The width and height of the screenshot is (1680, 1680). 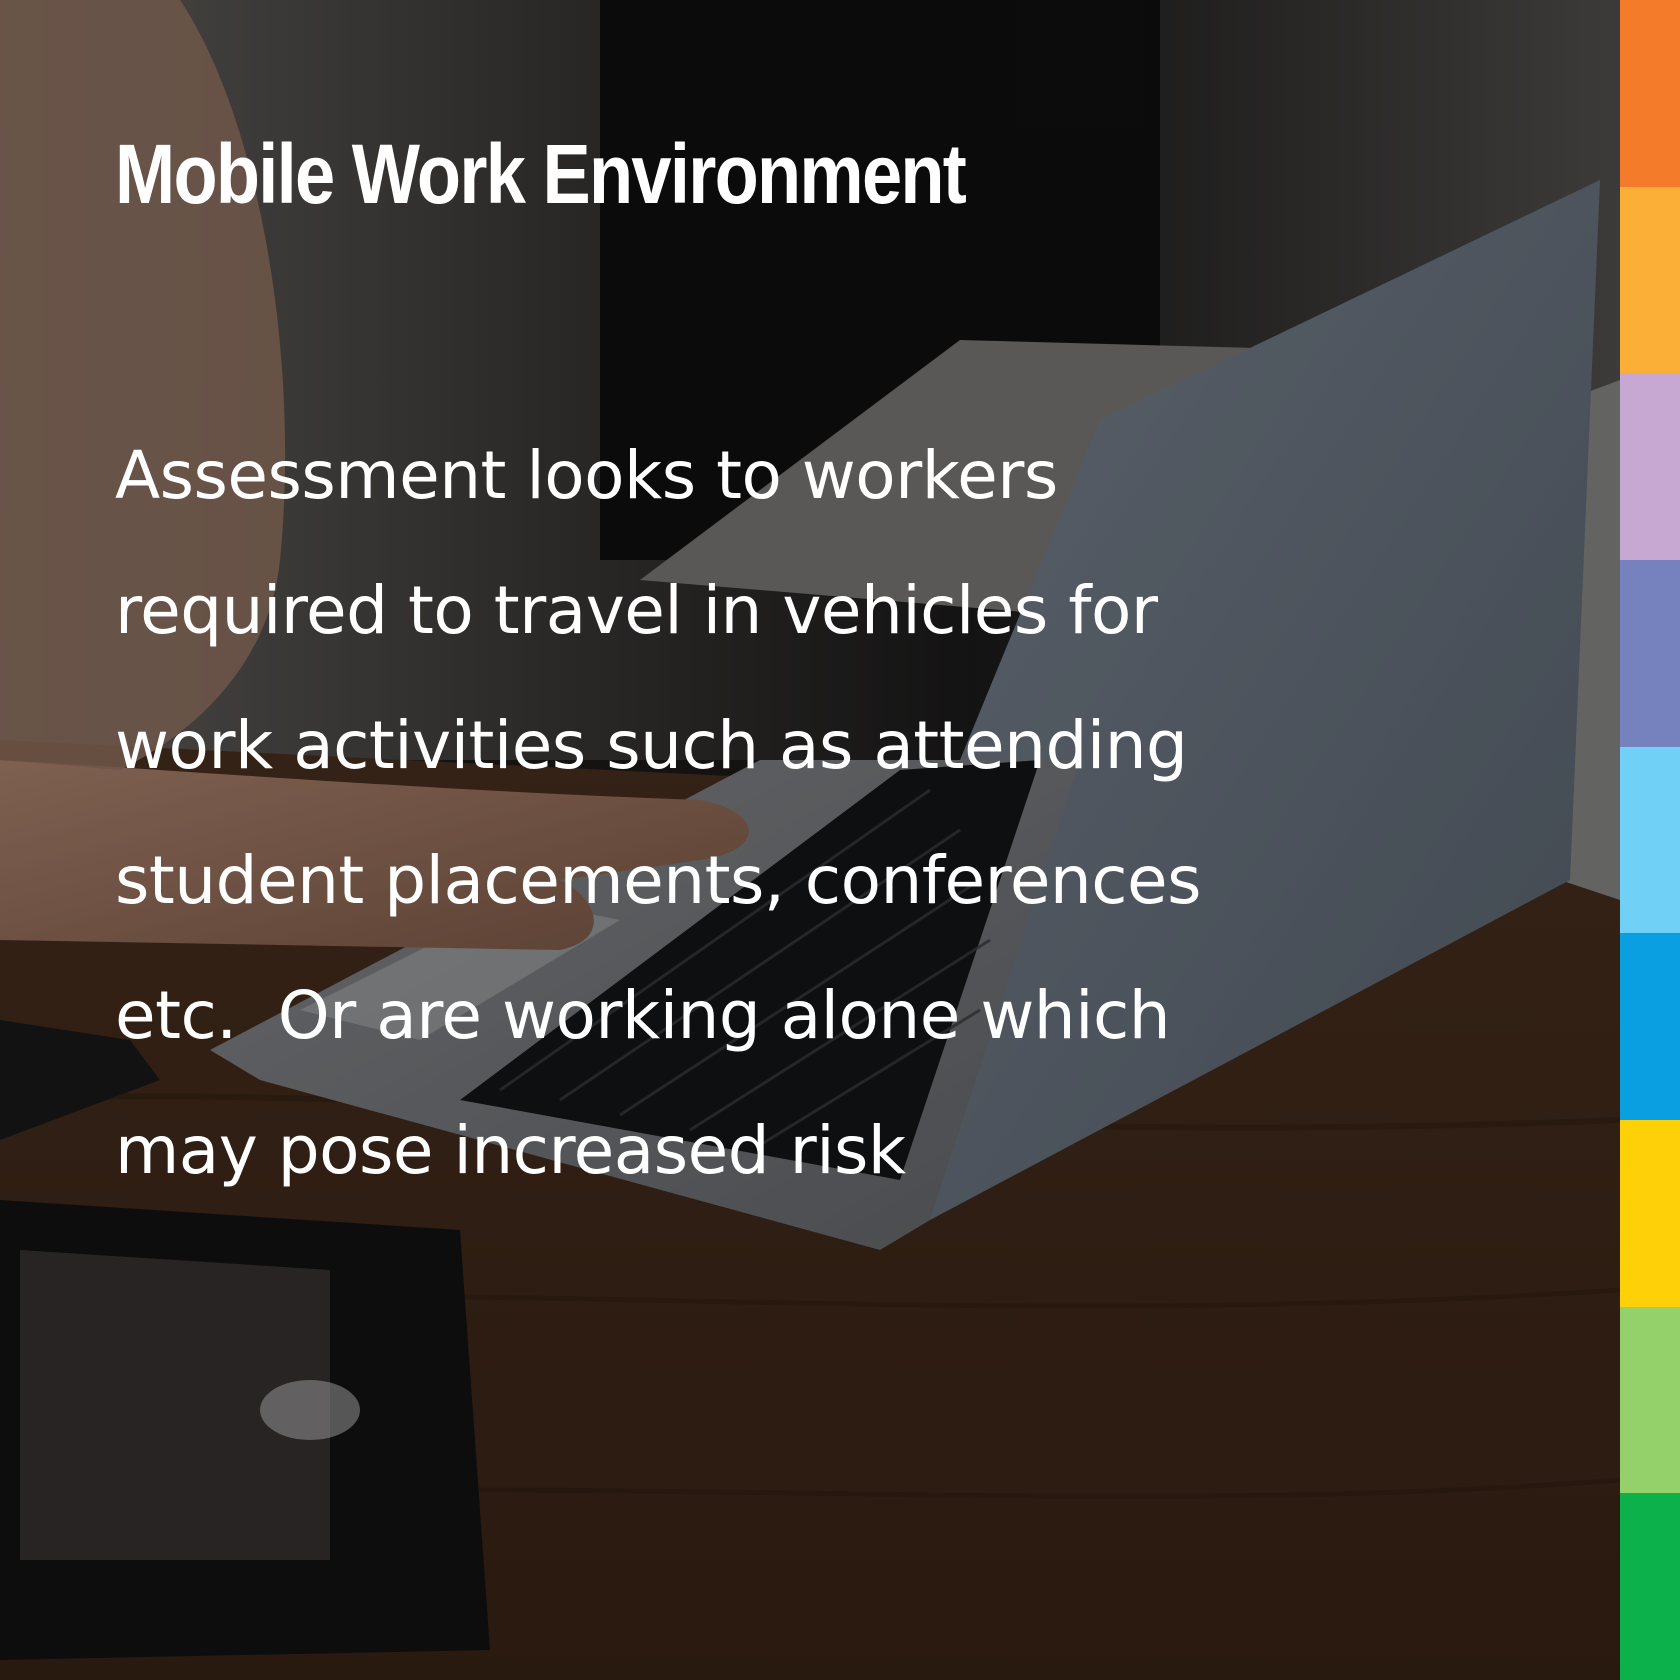 I want to click on body-line: Assessment looks to workers, so click(x=586, y=475).